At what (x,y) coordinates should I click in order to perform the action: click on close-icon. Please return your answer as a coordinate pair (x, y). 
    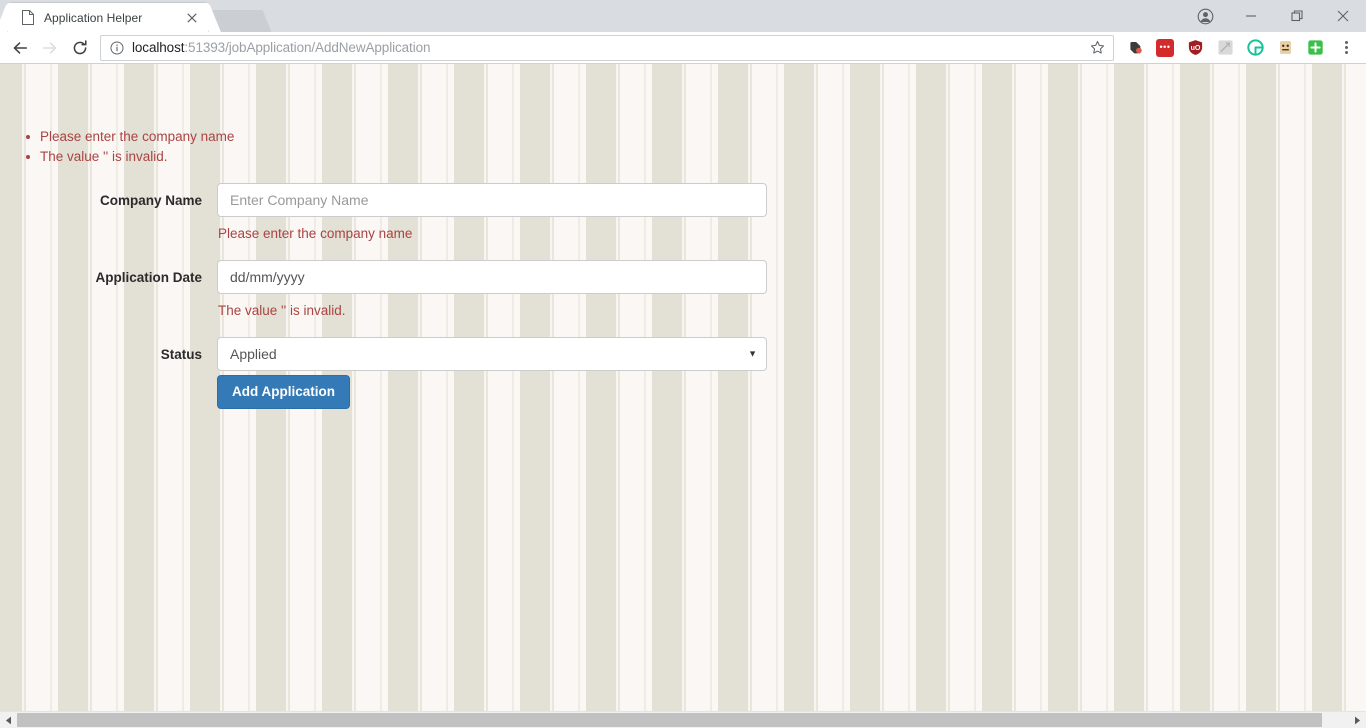
    Looking at the image, I should click on (192, 18).